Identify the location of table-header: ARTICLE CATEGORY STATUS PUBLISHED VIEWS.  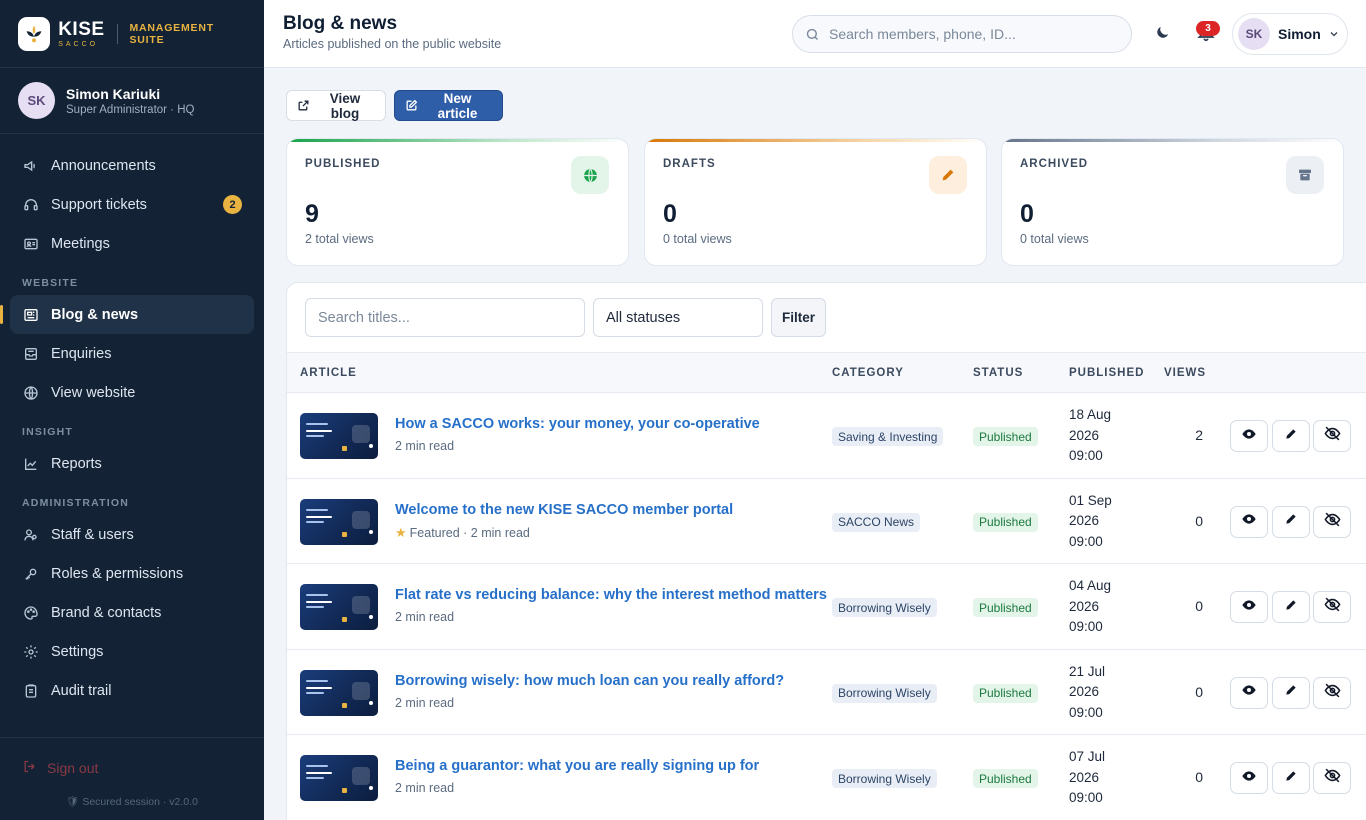
(826, 373).